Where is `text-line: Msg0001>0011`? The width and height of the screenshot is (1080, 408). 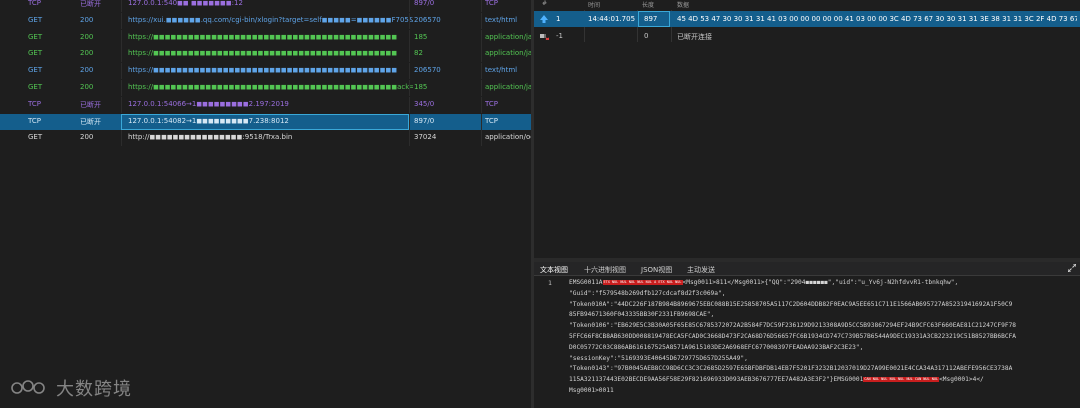
text-line: Msg0001>0011 is located at coordinates (591, 391).